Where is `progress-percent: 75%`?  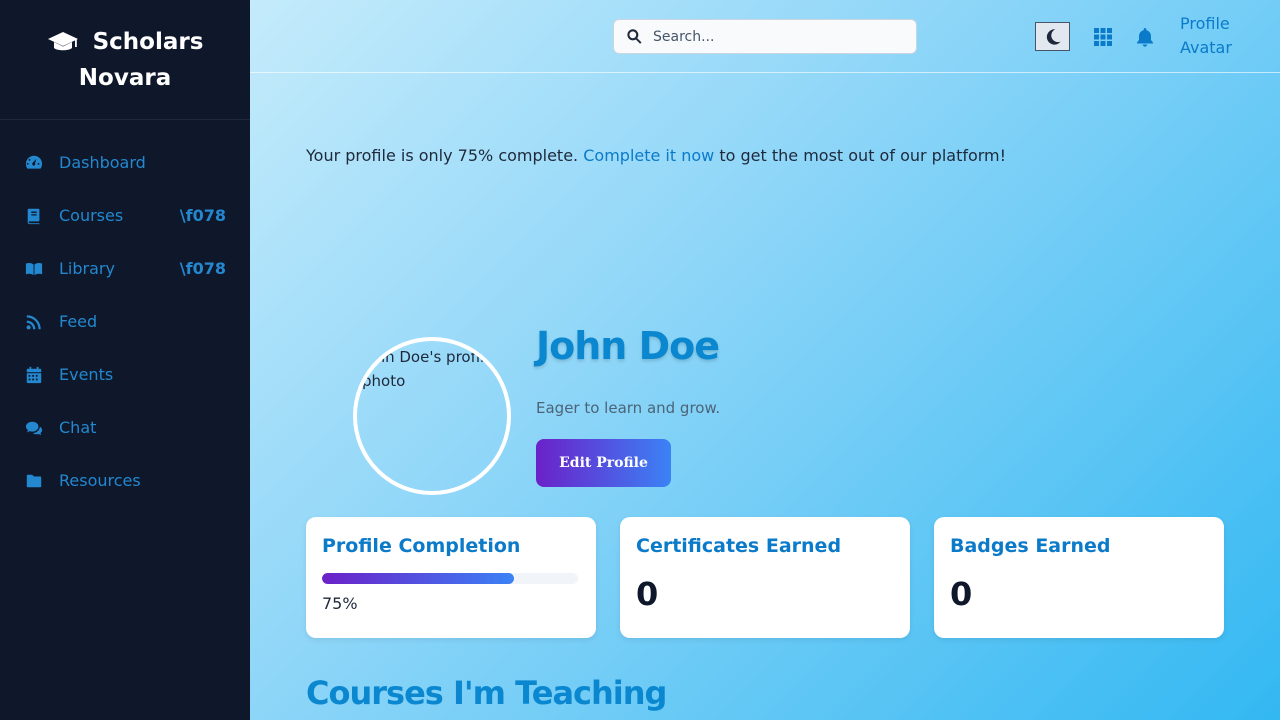 progress-percent: 75% is located at coordinates (340, 603).